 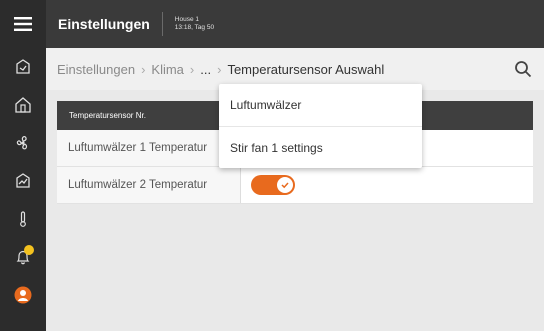 What do you see at coordinates (149, 148) in the screenshot?
I see `row-label: Luftumwälzer 1 Temperatur` at bounding box center [149, 148].